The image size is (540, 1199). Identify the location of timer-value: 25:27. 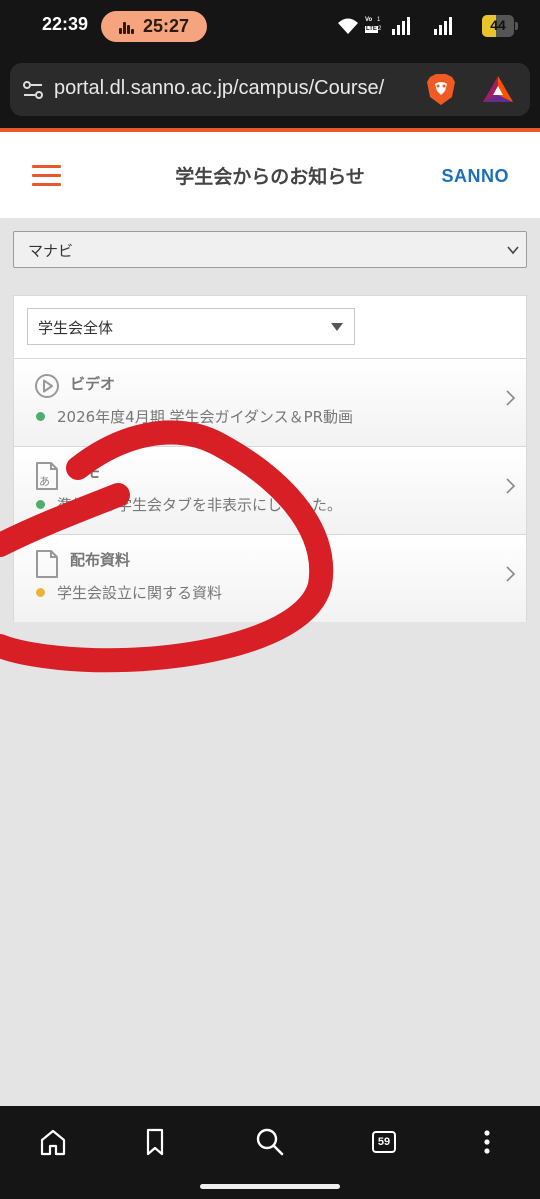
(166, 26).